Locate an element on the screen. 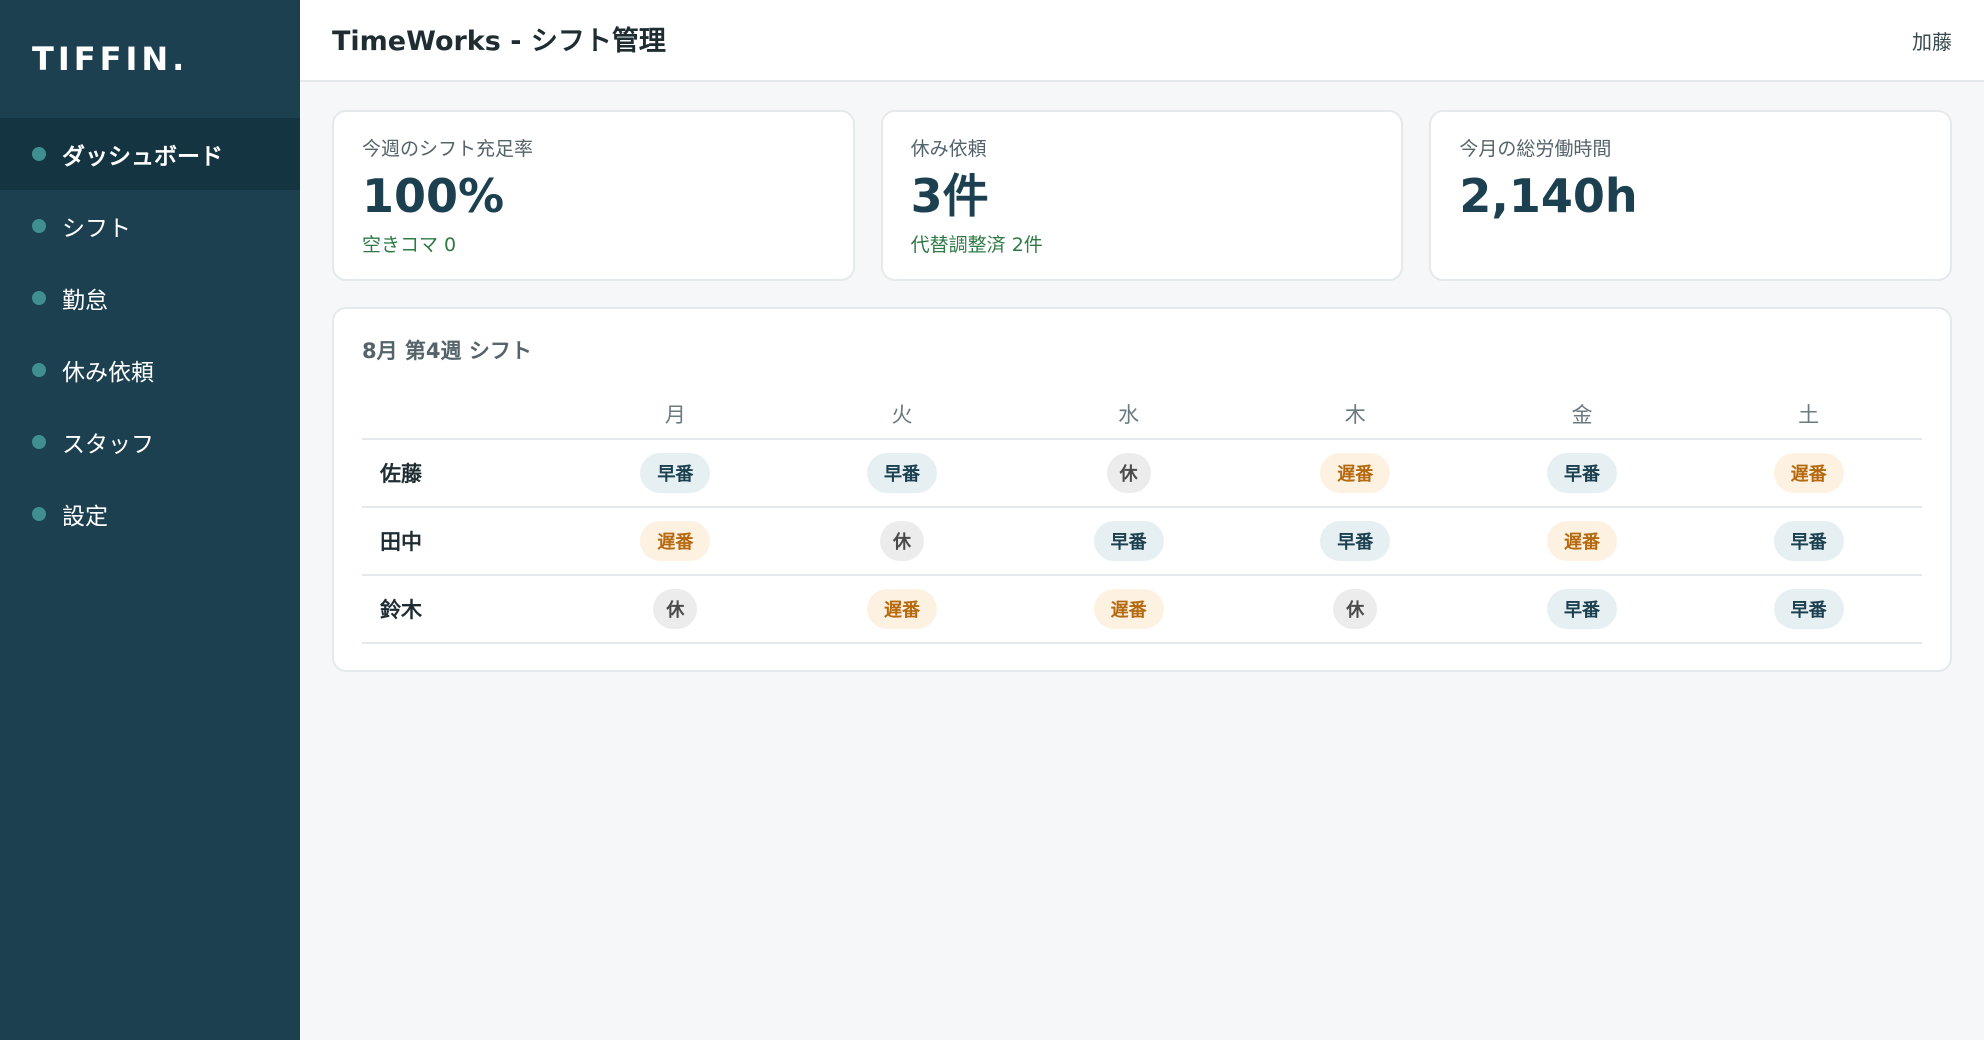 The height and width of the screenshot is (1040, 1984). column-header-day: 月 is located at coordinates (675, 414).